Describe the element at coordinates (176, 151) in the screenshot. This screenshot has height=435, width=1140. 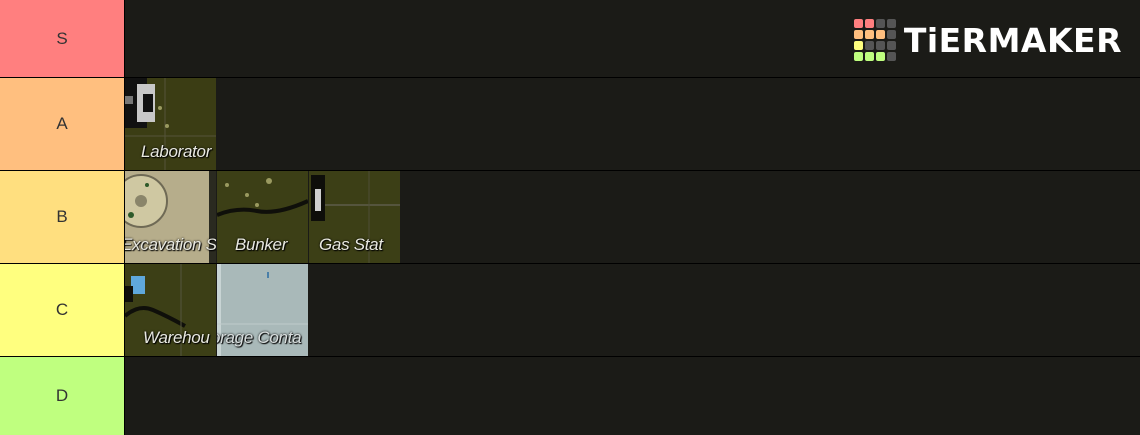
I see `tile-caption: Laborator` at that location.